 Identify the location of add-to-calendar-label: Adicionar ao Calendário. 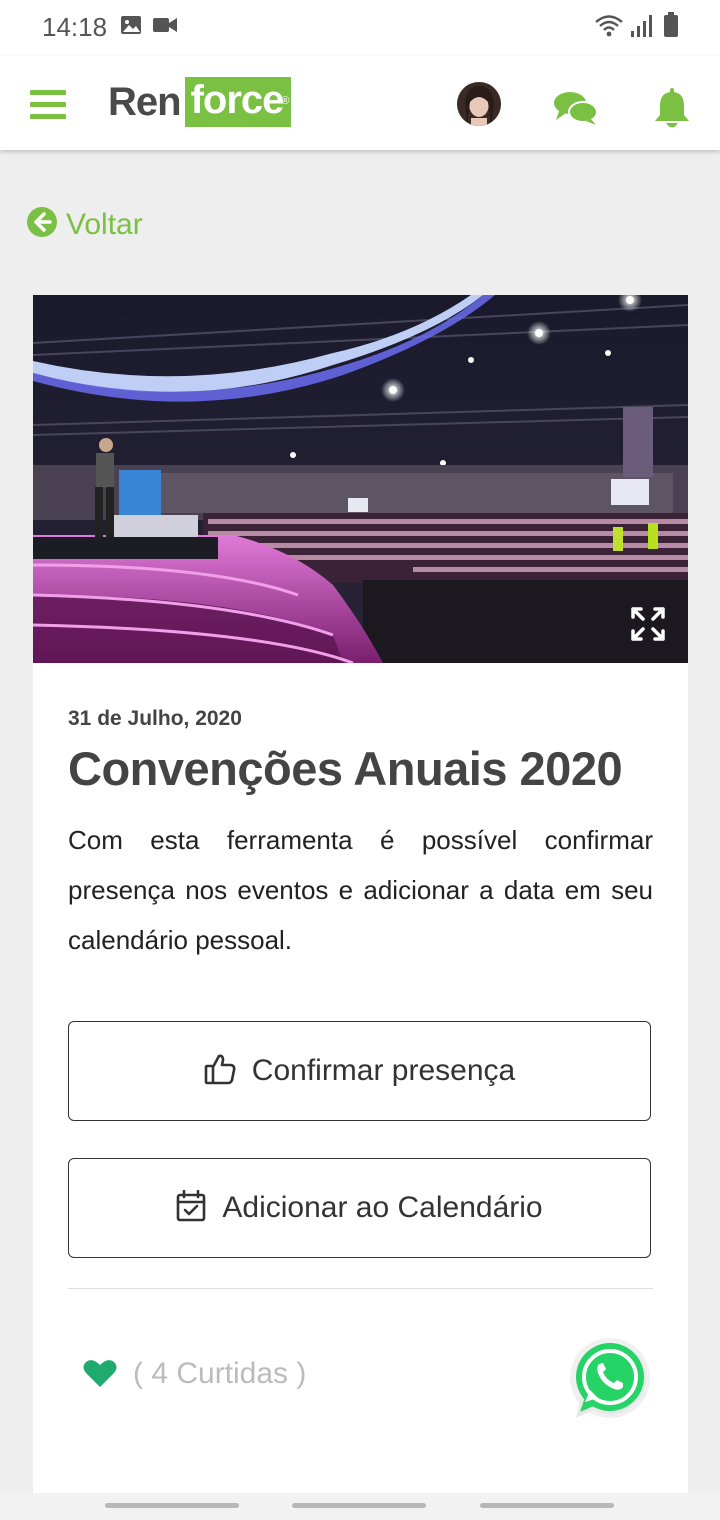
(382, 1207).